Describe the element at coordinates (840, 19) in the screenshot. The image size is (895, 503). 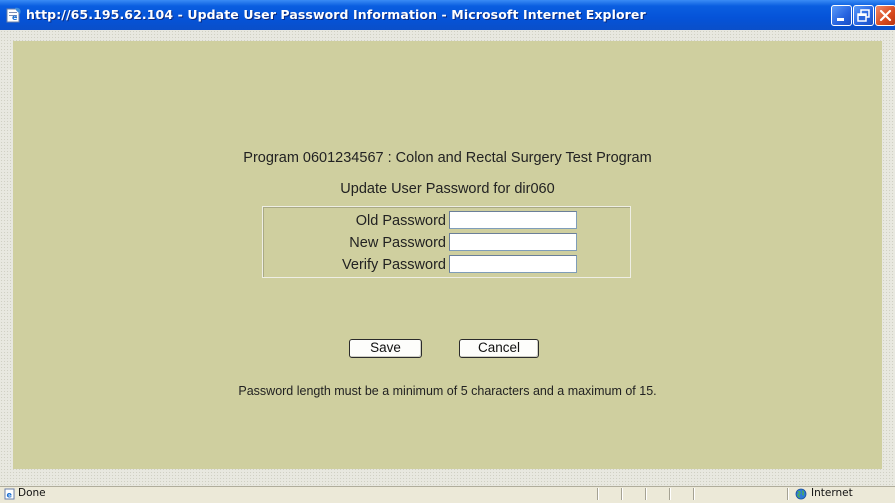
I see `minimize-icon` at that location.